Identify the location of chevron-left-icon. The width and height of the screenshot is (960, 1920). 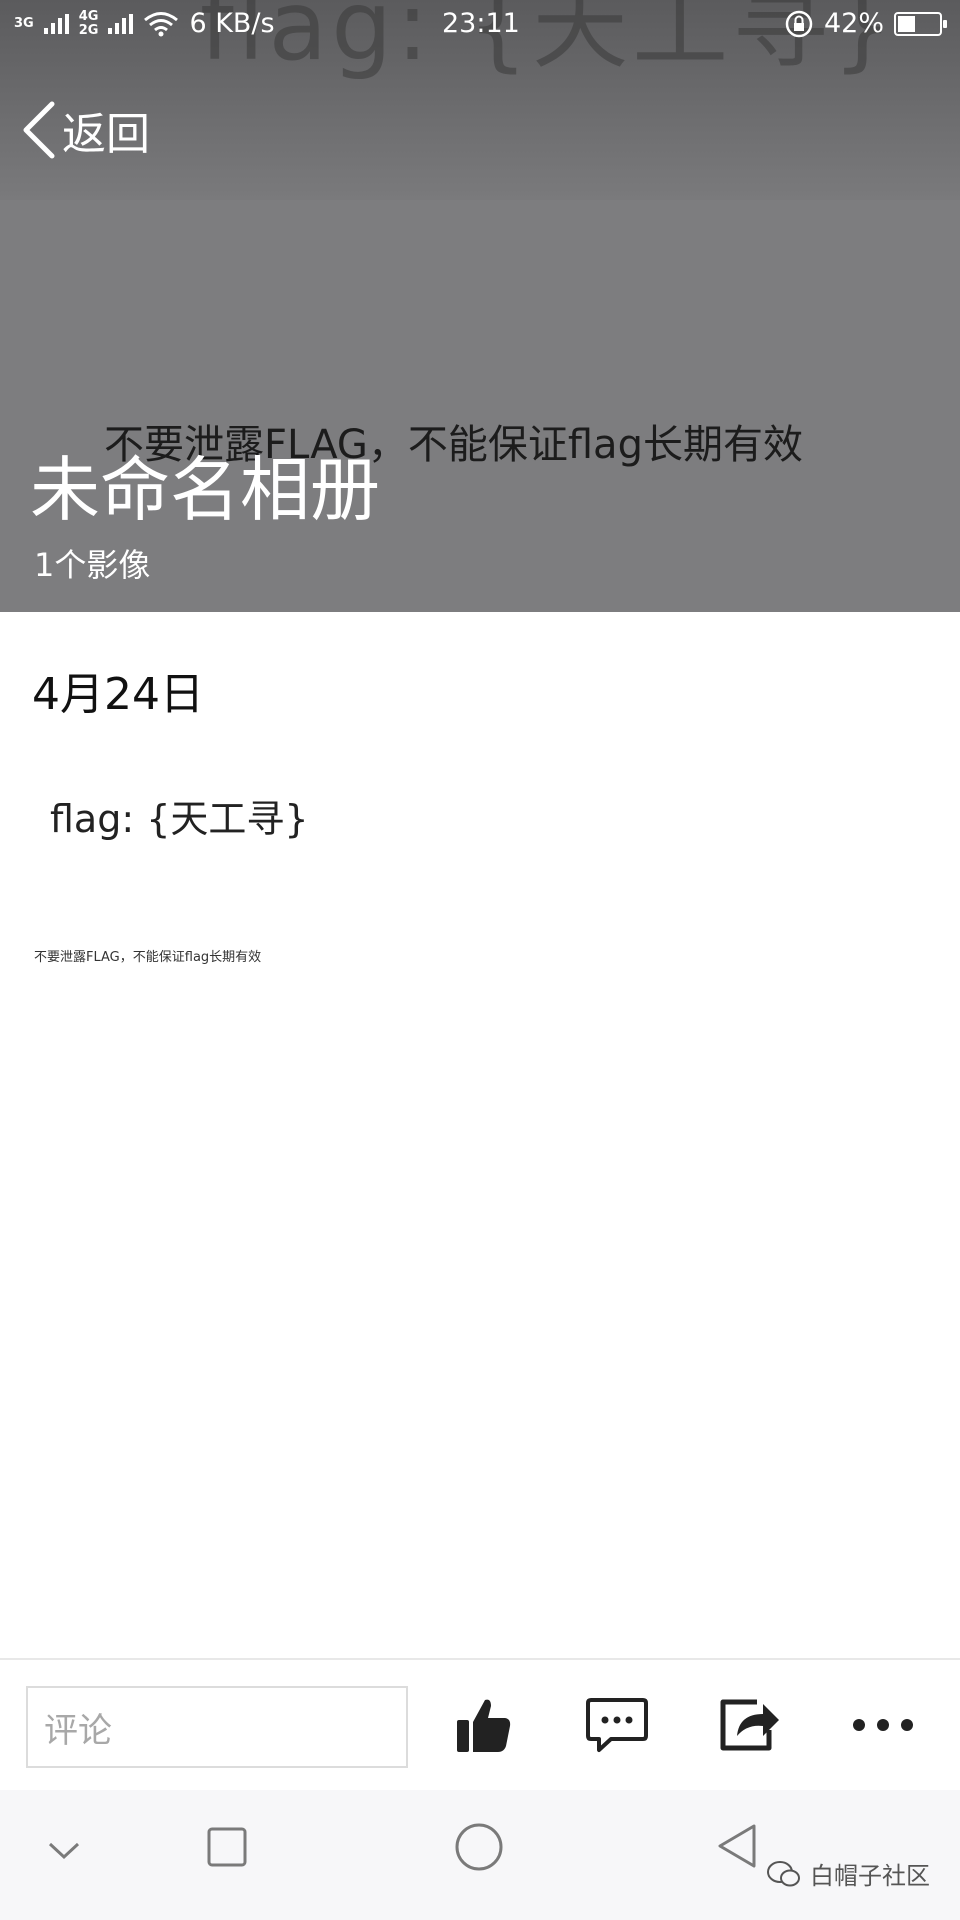
(39, 130).